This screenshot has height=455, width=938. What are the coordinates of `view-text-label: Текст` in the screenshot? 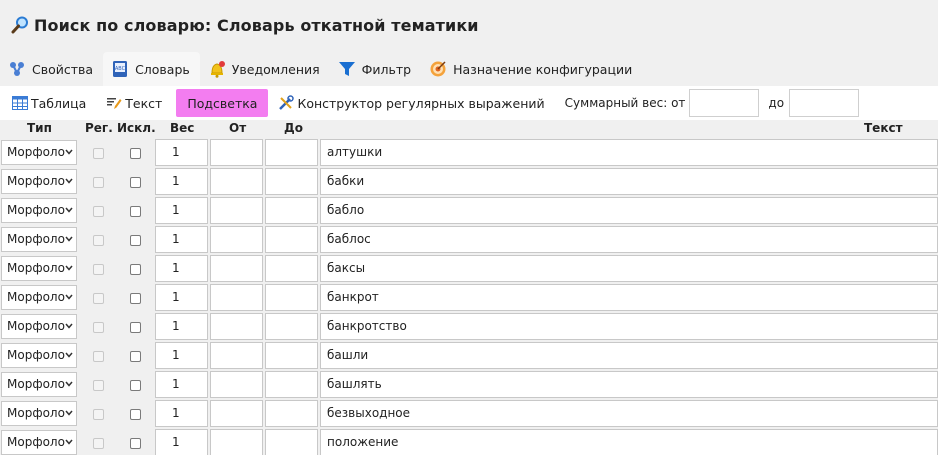 It's located at (144, 103).